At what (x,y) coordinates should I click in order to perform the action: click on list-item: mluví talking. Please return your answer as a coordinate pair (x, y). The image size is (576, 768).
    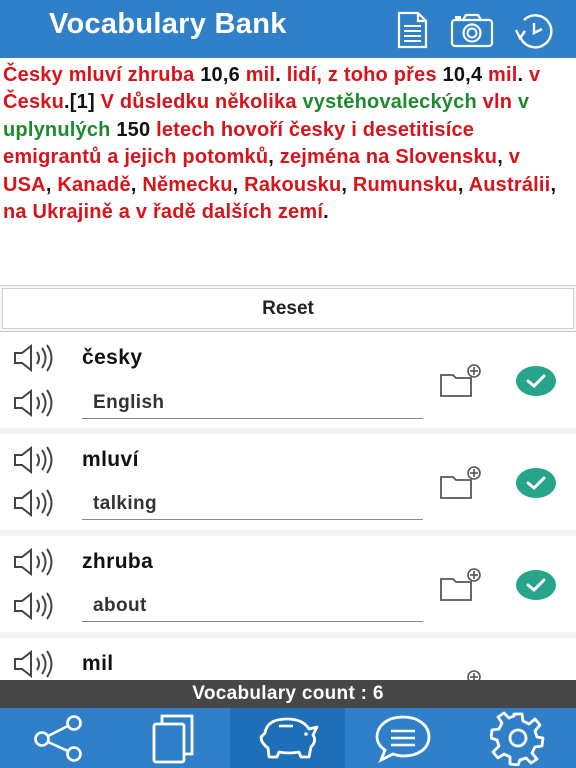
    Looking at the image, I should click on (288, 482).